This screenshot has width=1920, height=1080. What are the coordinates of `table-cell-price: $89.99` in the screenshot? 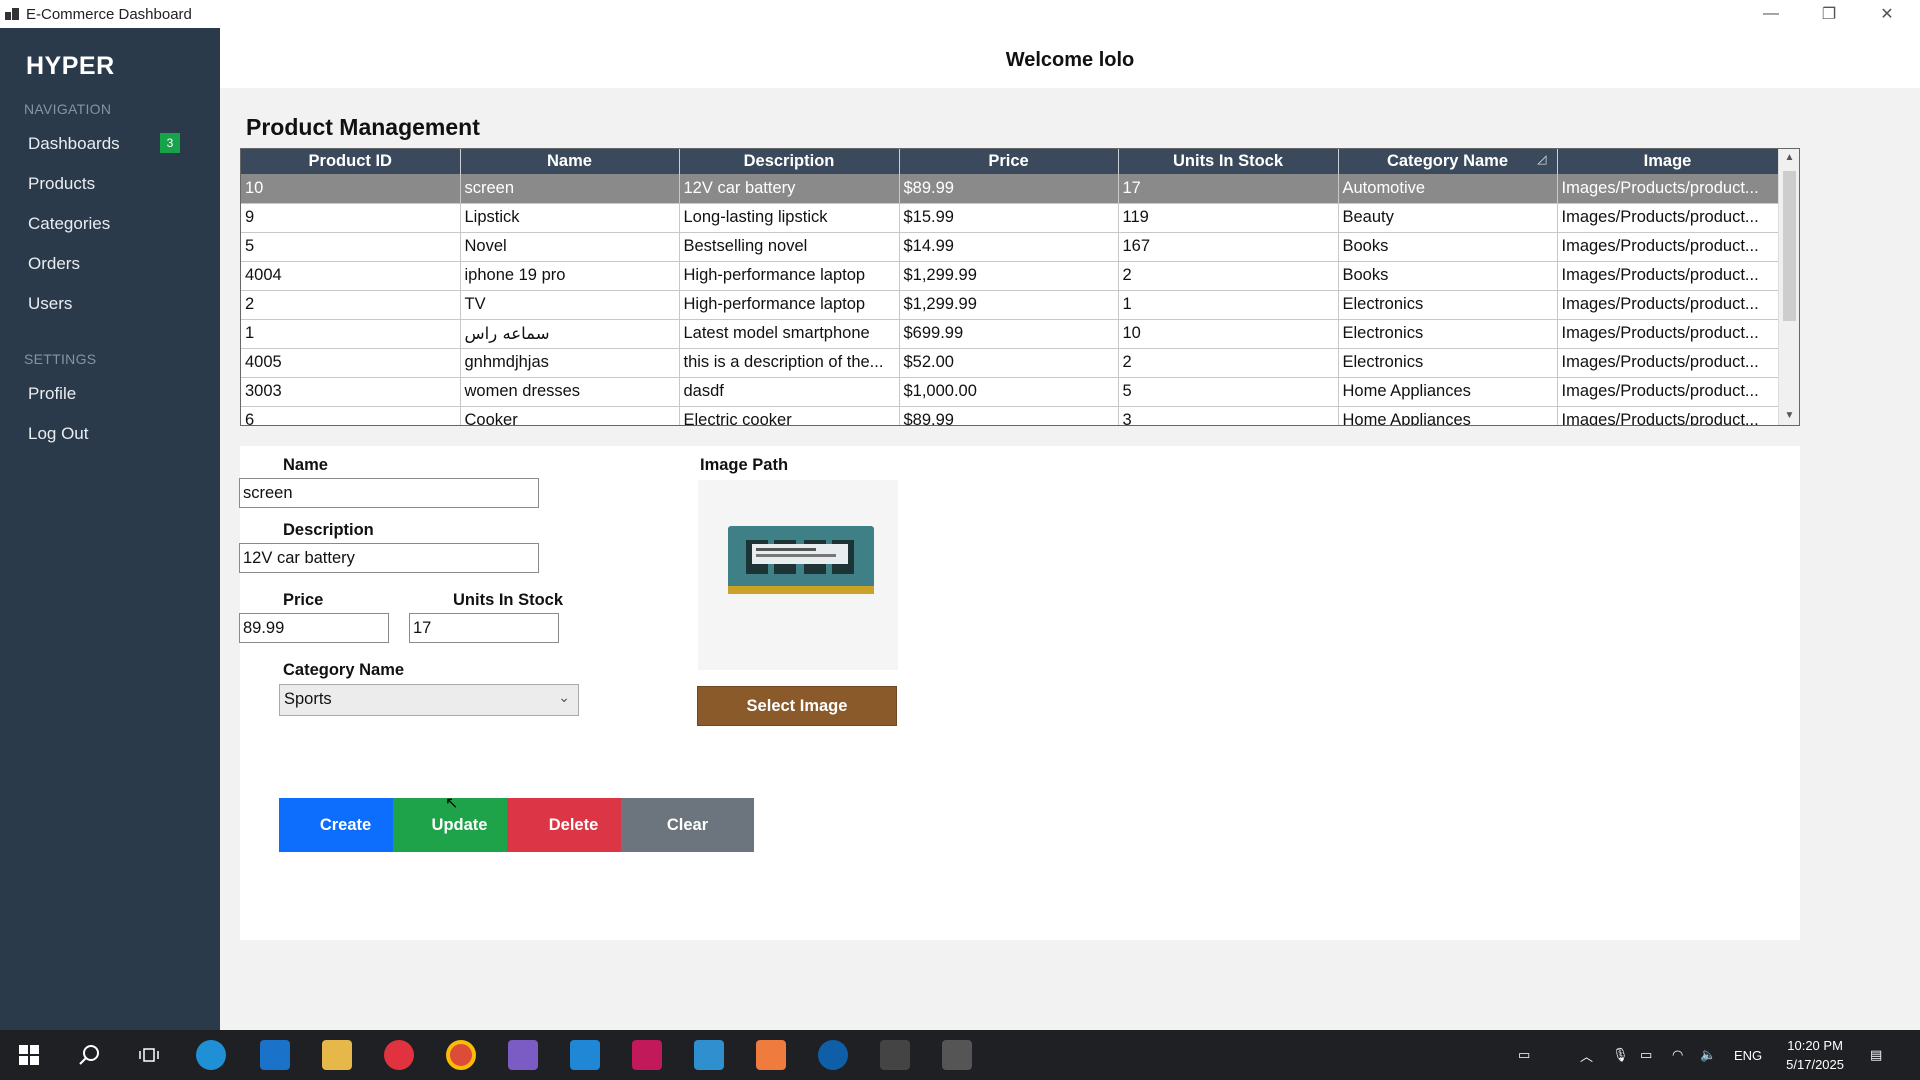 It's located at (1009, 415).